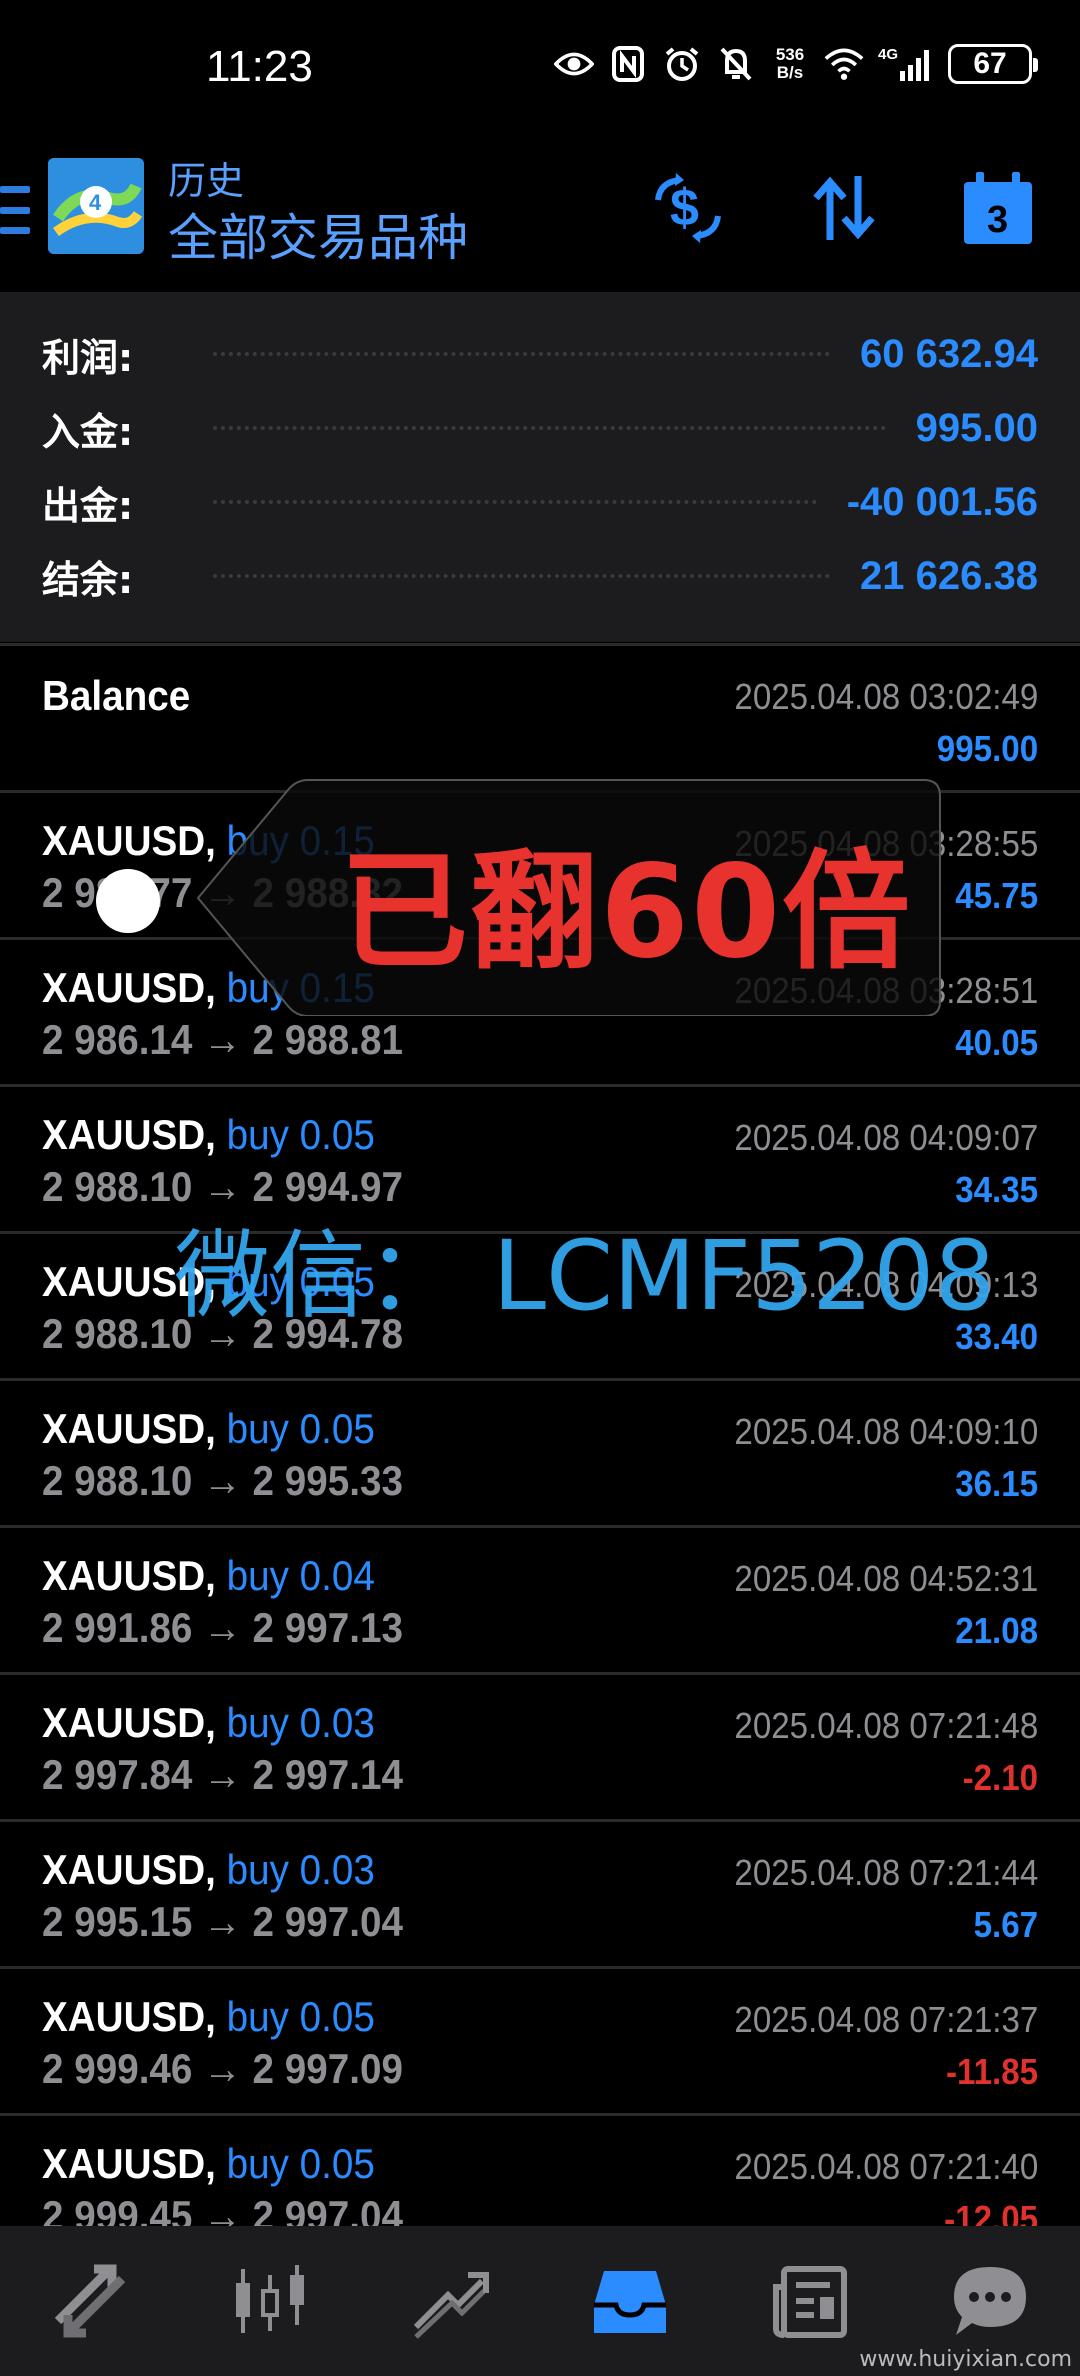 This screenshot has height=2376, width=1080. What do you see at coordinates (976, 427) in the screenshot?
I see `summary-value: 995.00` at bounding box center [976, 427].